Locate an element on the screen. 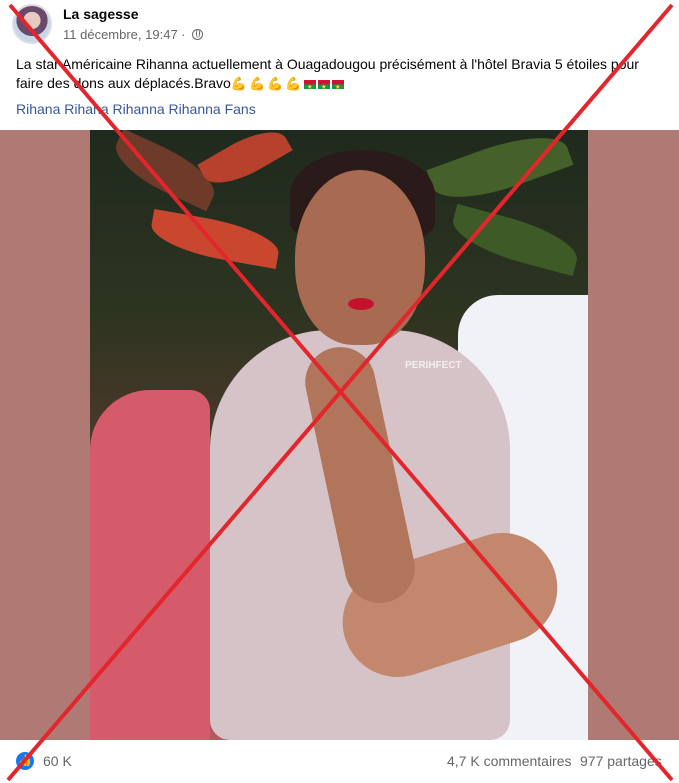 The width and height of the screenshot is (679, 783). reactions-count: 60 K is located at coordinates (57, 761).